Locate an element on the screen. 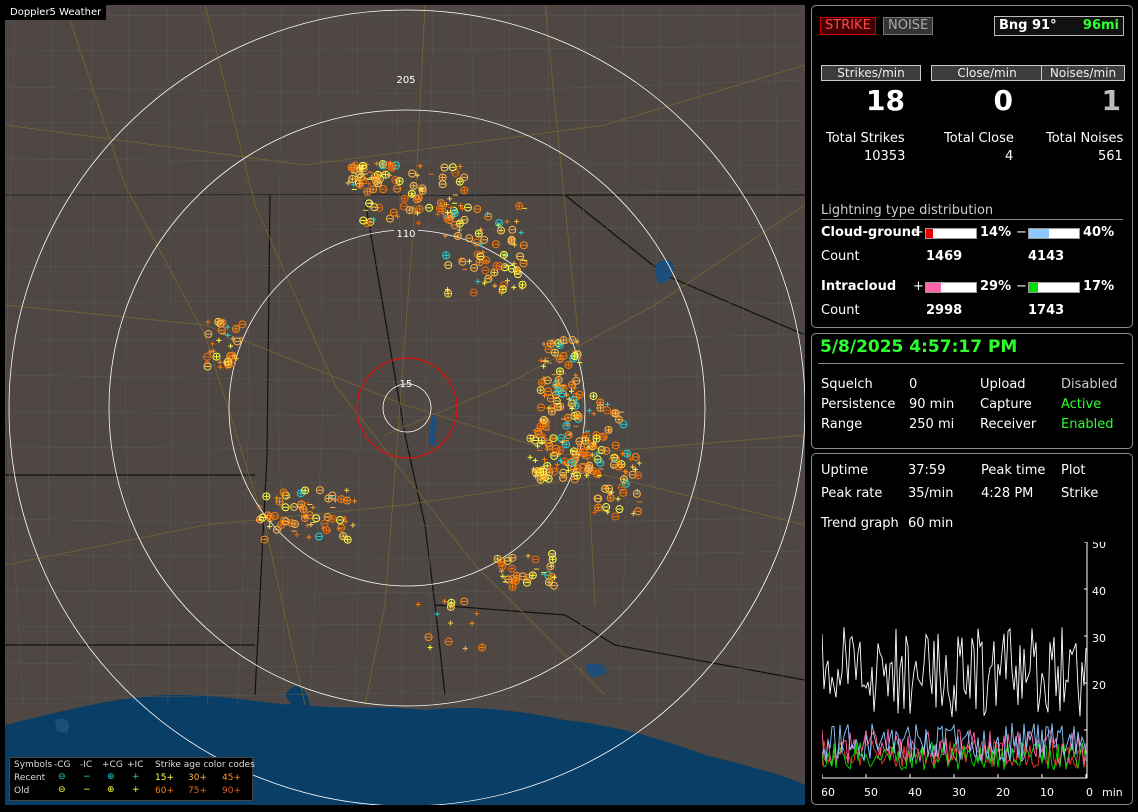 The height and width of the screenshot is (812, 1138). age-code: 30+ is located at coordinates (197, 778).